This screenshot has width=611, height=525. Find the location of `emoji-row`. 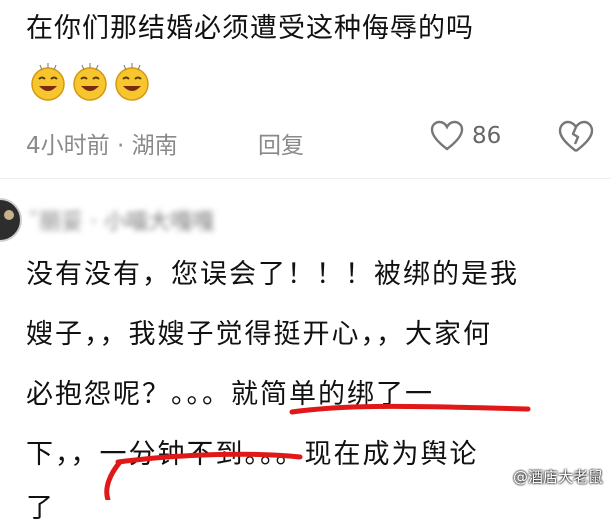

emoji-row is located at coordinates (90, 82).